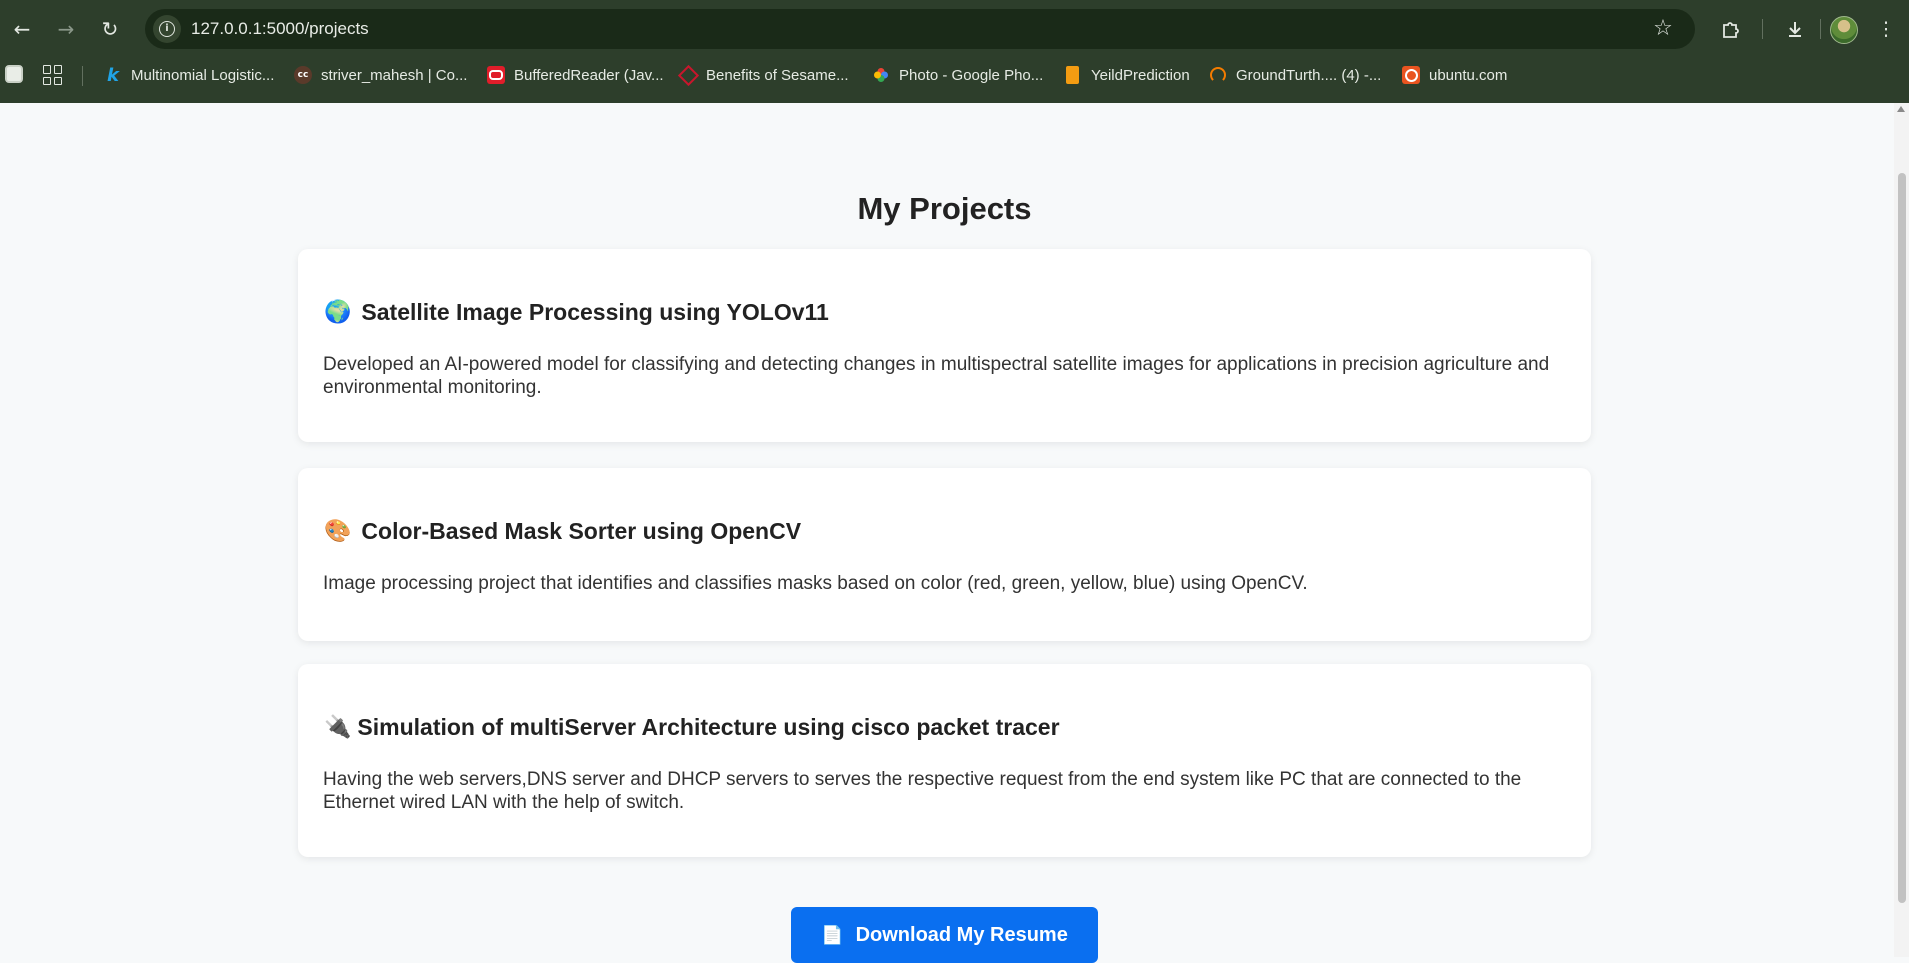 This screenshot has height=963, width=1909. Describe the element at coordinates (1902, 538) in the screenshot. I see `scrollbar-thumb` at that location.